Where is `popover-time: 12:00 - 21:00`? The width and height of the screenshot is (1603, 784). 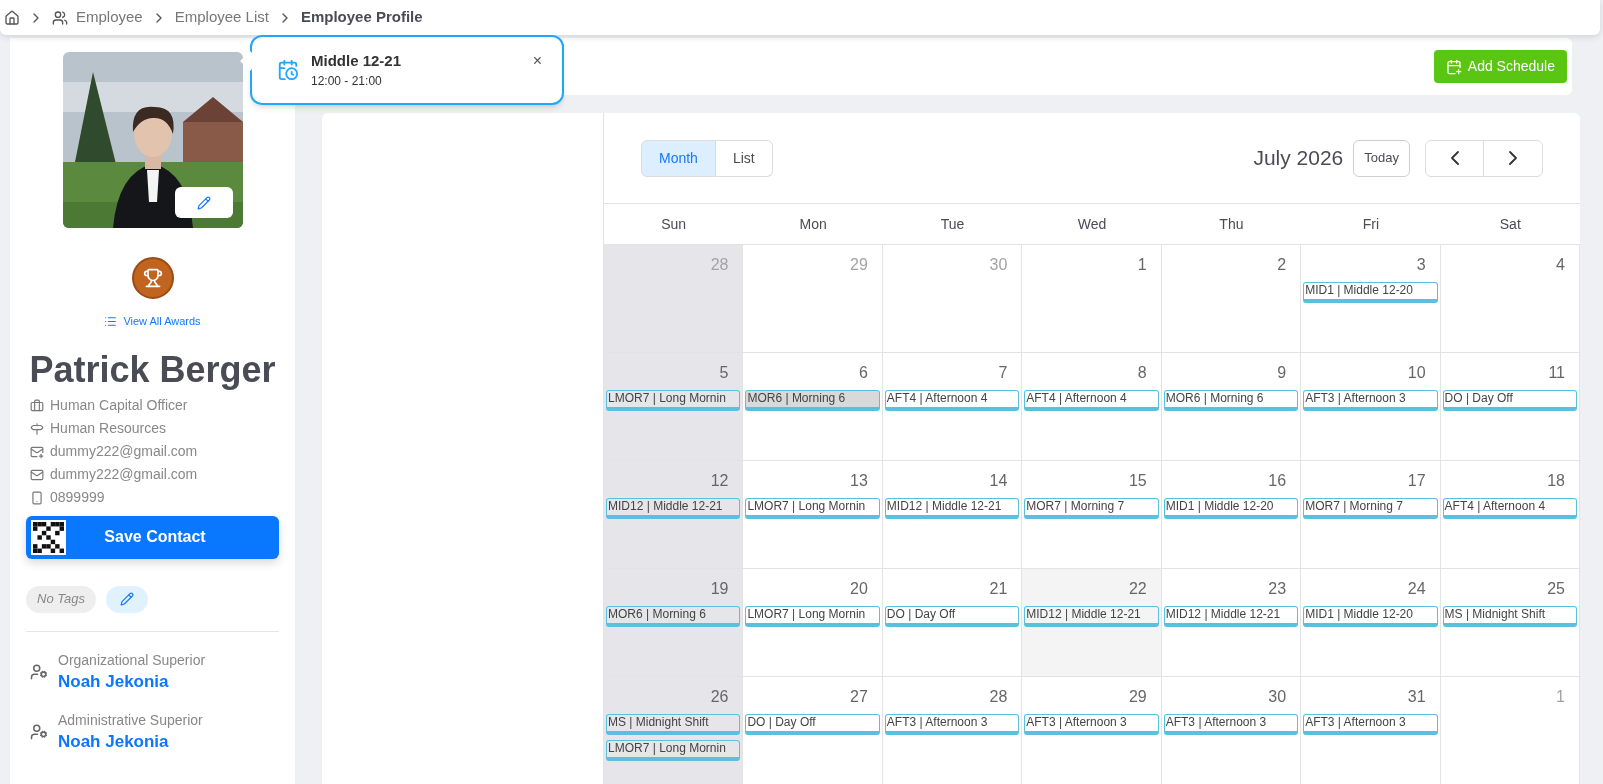 popover-time: 12:00 - 21:00 is located at coordinates (347, 82).